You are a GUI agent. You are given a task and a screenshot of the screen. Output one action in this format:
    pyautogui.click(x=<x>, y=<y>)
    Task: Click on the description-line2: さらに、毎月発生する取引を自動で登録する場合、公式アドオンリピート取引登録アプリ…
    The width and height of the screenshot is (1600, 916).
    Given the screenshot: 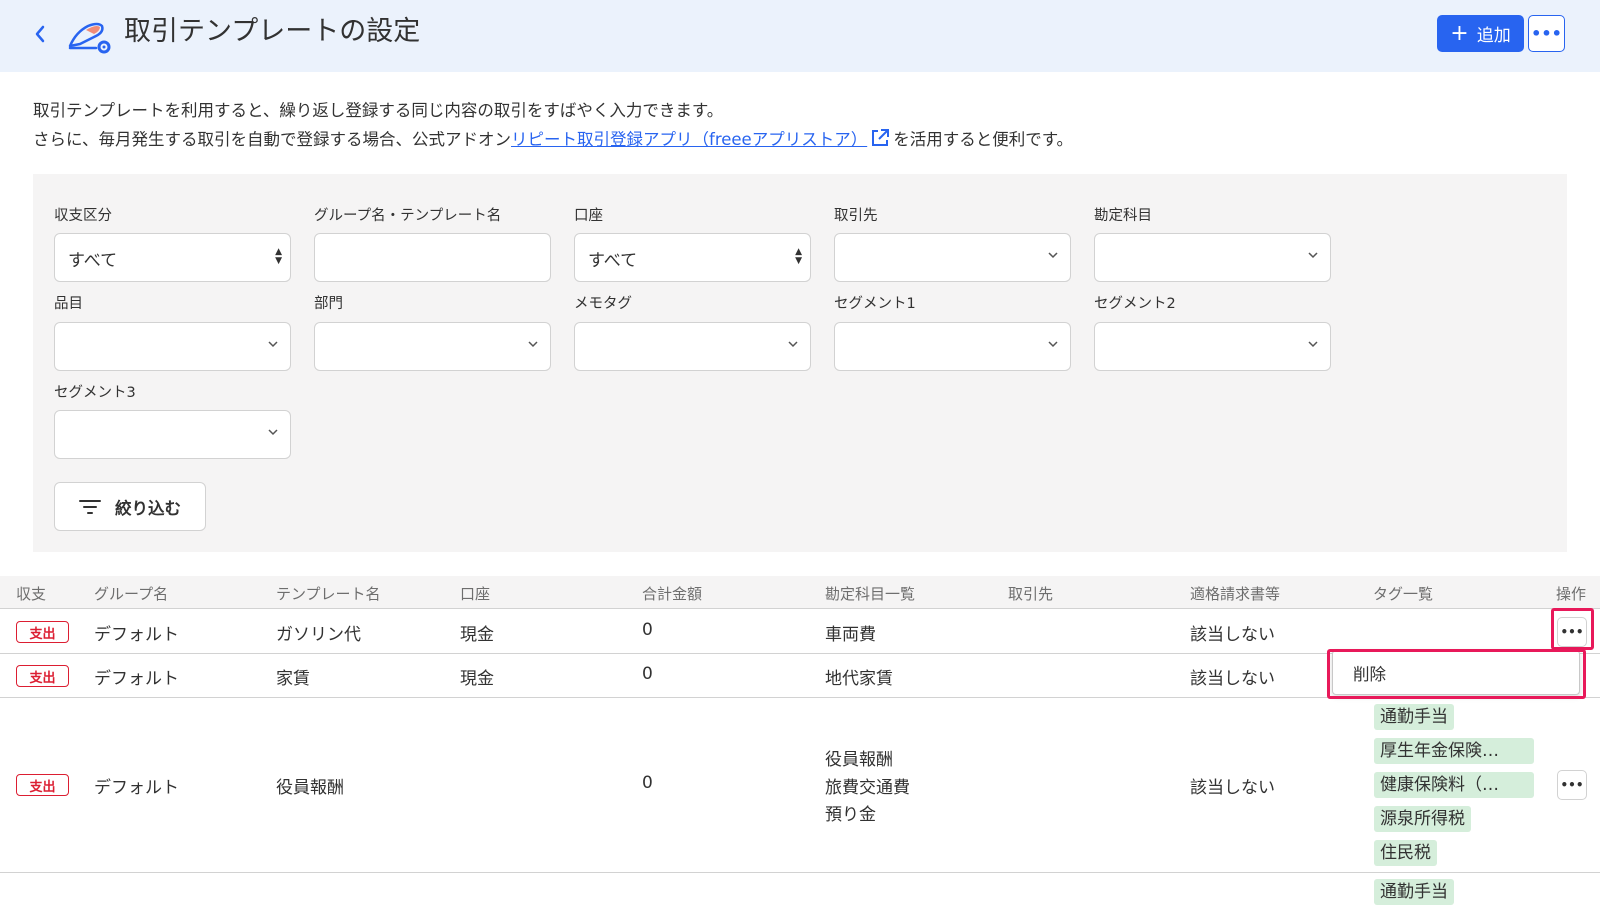 What is the action you would take?
    pyautogui.click(x=553, y=139)
    